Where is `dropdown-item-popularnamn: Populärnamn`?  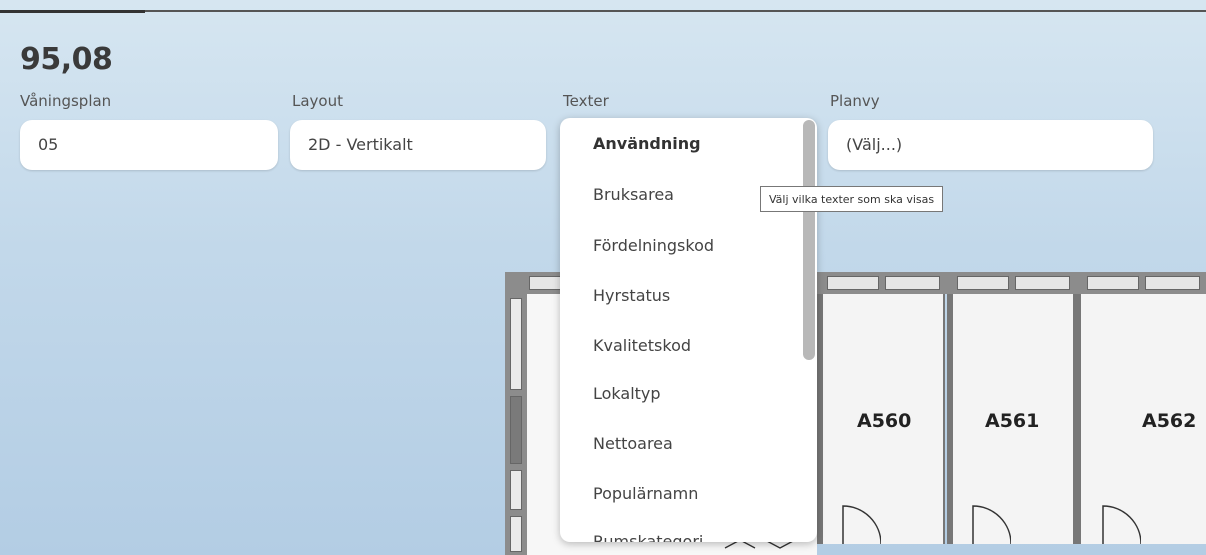 dropdown-item-popularnamn: Populärnamn is located at coordinates (645, 493).